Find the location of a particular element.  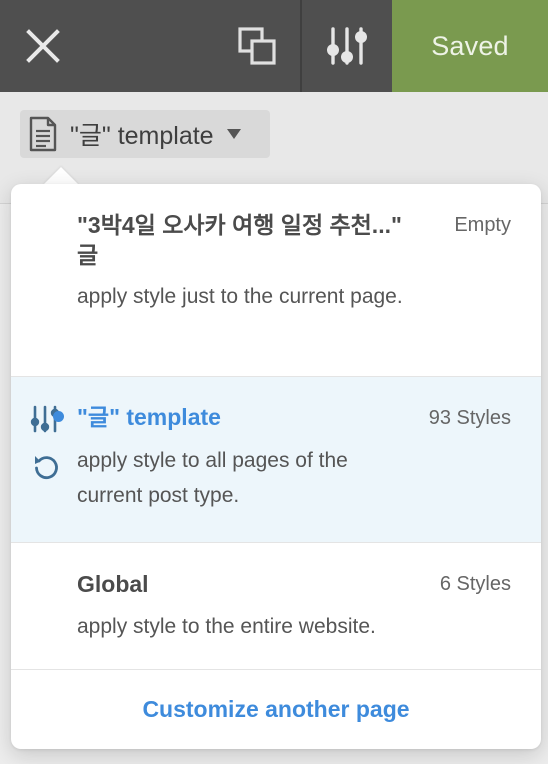

option-description: apply style just to the current page. is located at coordinates (240, 296).